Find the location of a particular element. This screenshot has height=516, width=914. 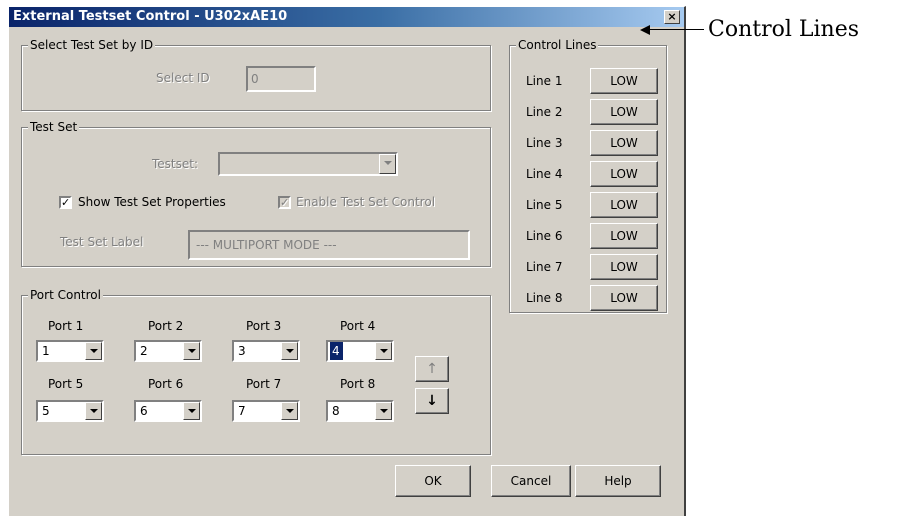

line-3-state-button: LOW is located at coordinates (624, 143).